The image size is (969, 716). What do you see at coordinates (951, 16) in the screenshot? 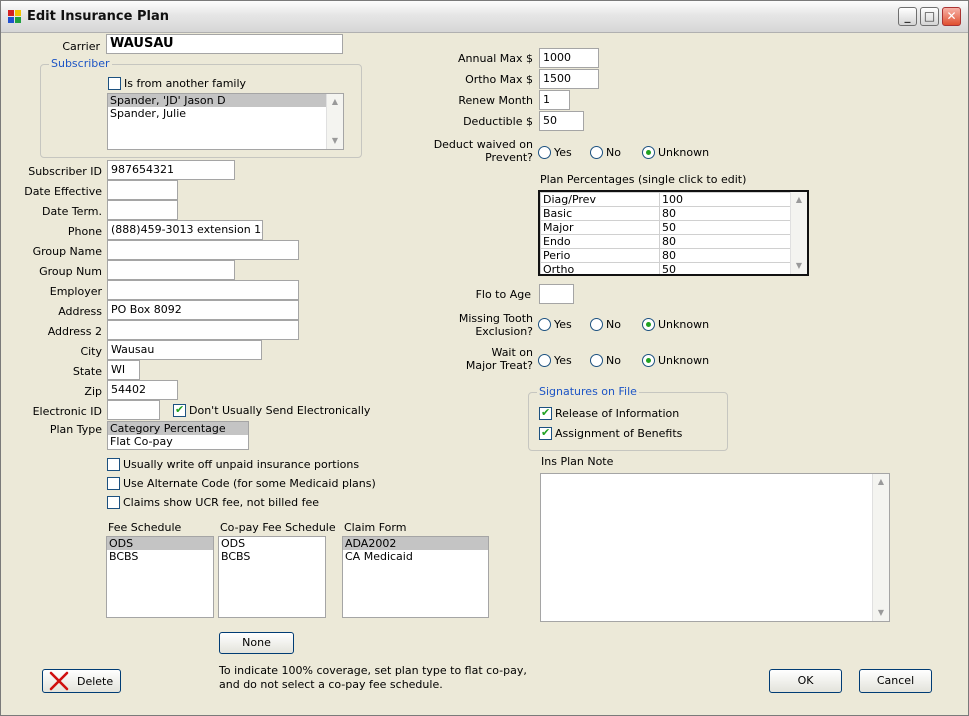
I see `close-button: ✕` at bounding box center [951, 16].